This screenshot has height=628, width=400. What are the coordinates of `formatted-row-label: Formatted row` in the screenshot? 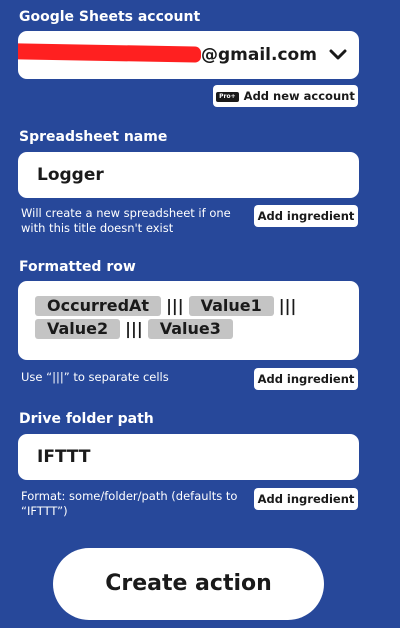 It's located at (77, 267).